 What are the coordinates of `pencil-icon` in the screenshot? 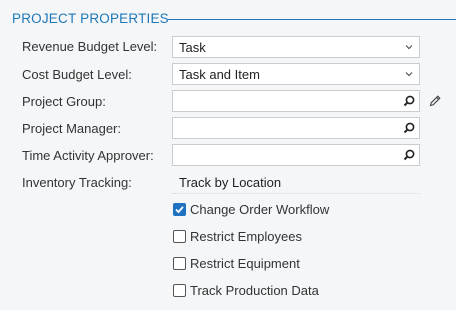 It's located at (435, 101).